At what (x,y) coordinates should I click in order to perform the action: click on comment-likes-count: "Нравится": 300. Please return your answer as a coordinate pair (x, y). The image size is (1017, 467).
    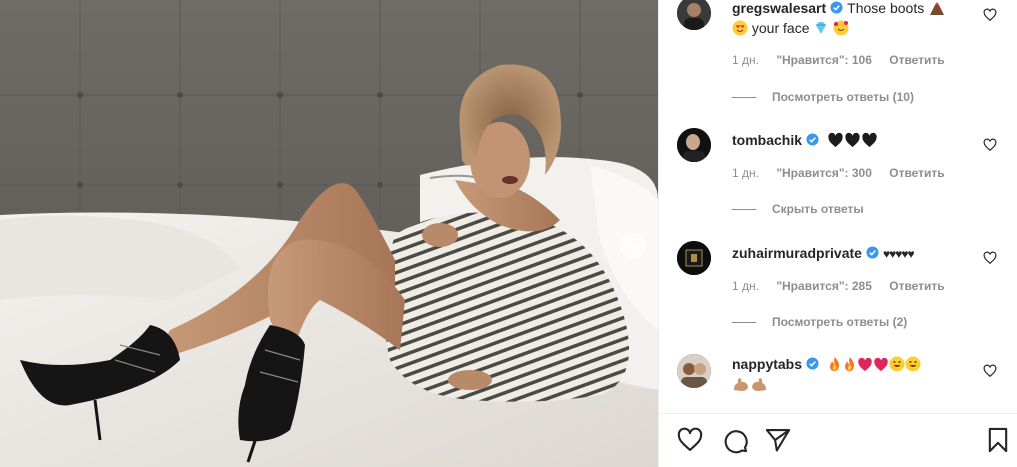
    Looking at the image, I should click on (824, 173).